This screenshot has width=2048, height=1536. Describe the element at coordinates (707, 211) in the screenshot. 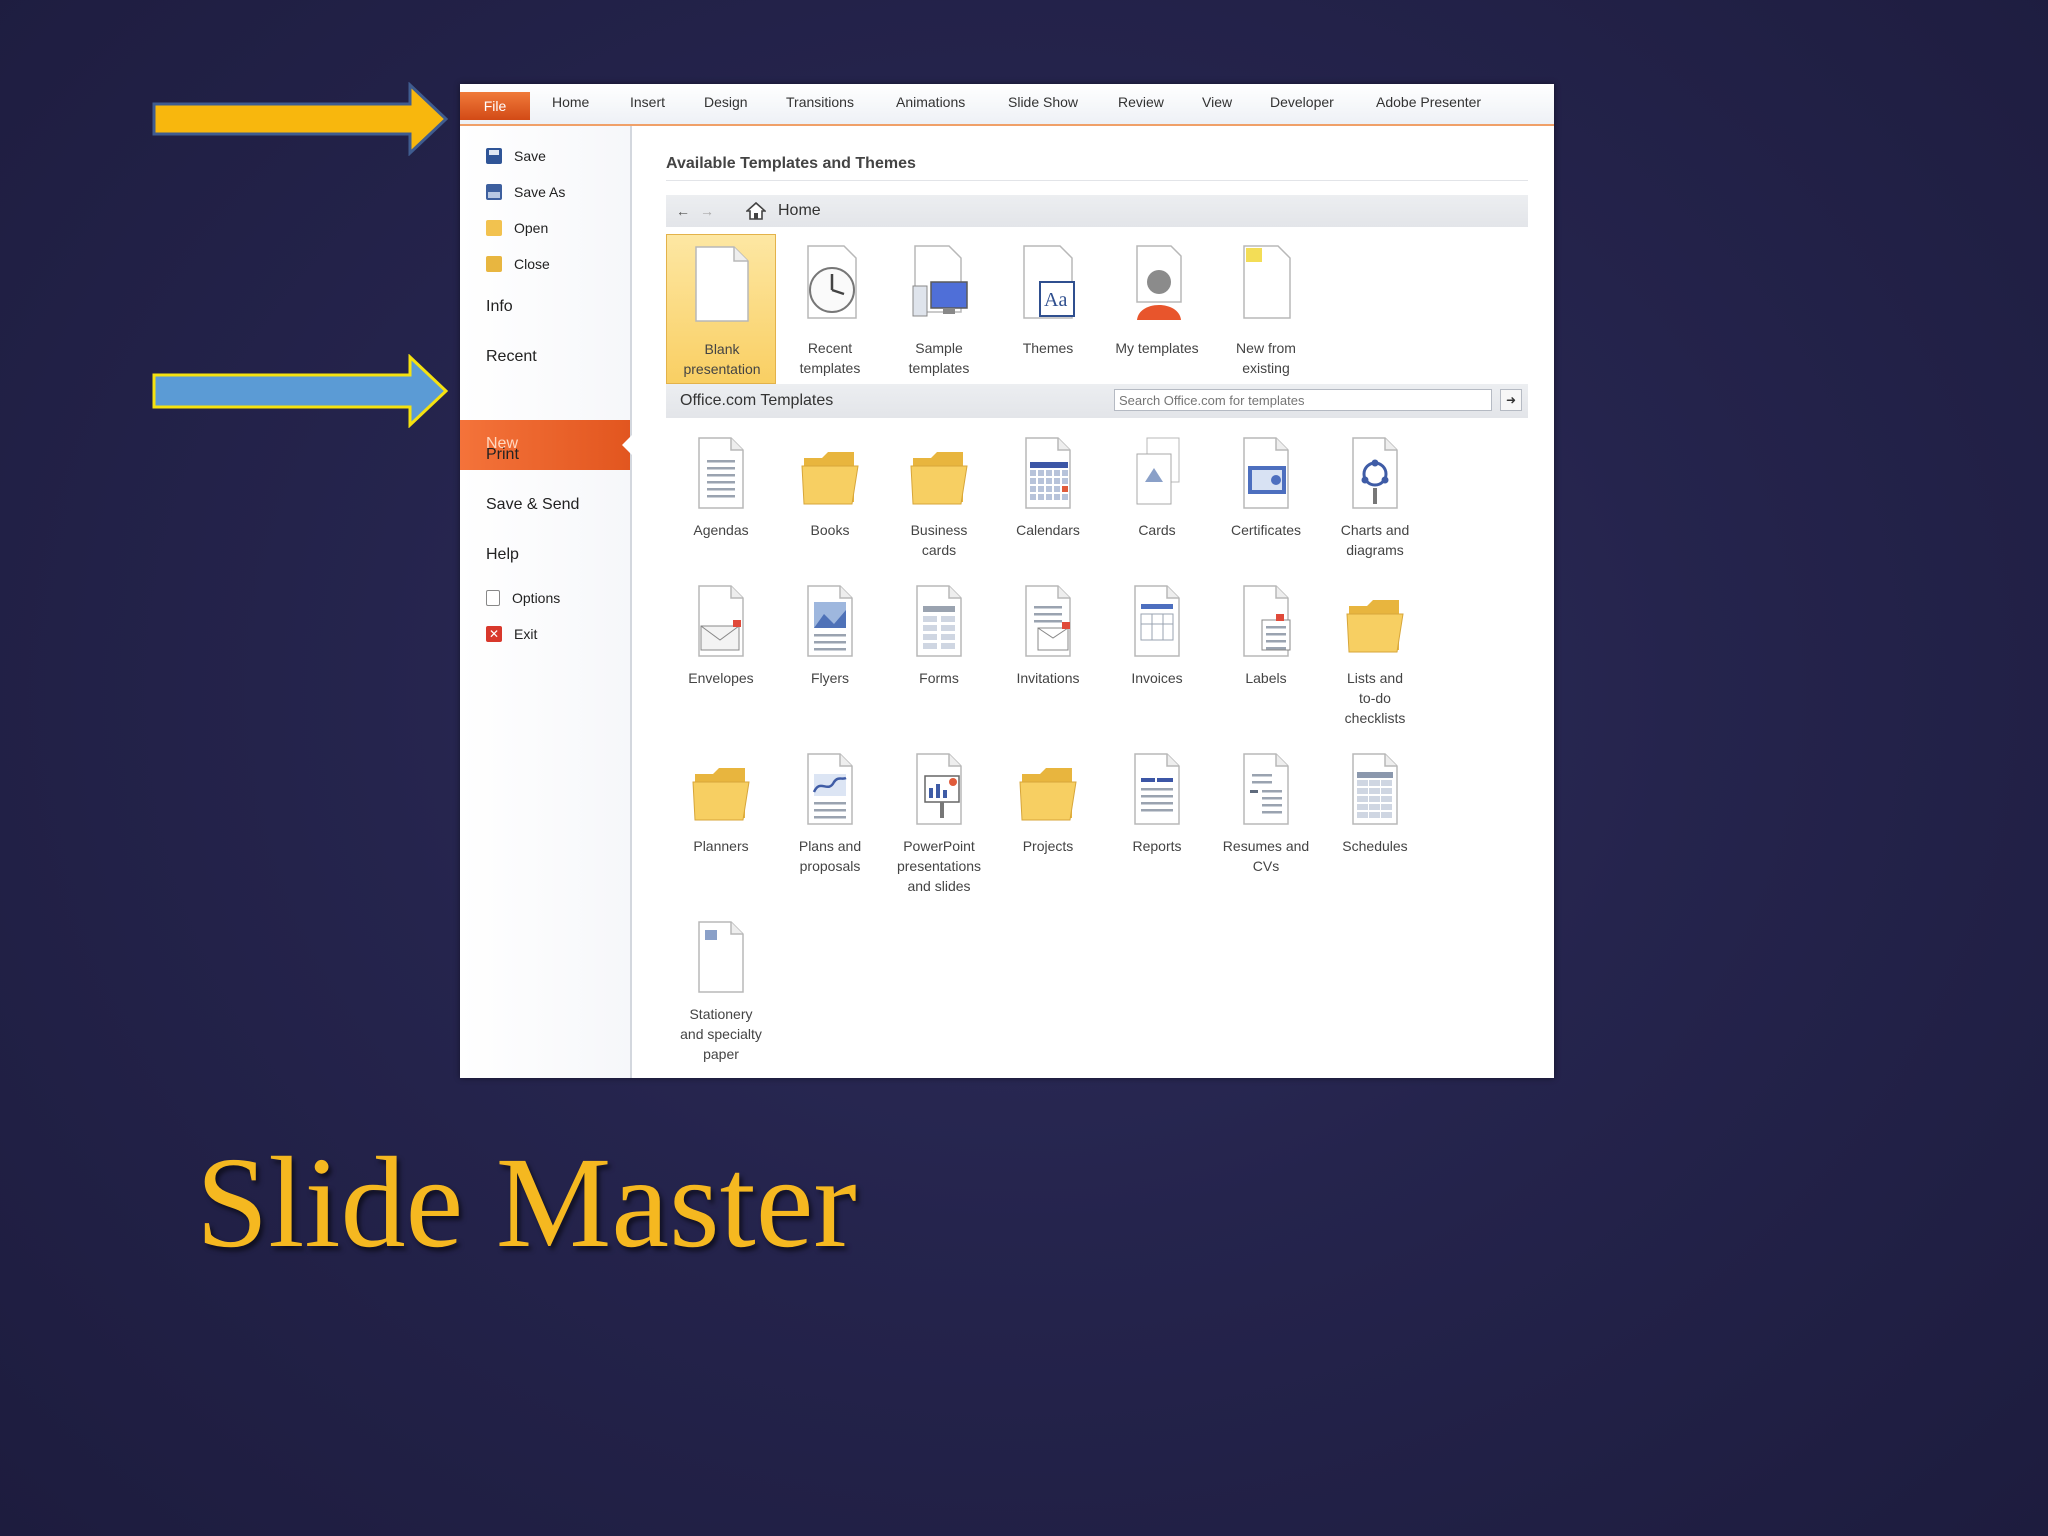

I see `forward-arrow-icon: →` at that location.